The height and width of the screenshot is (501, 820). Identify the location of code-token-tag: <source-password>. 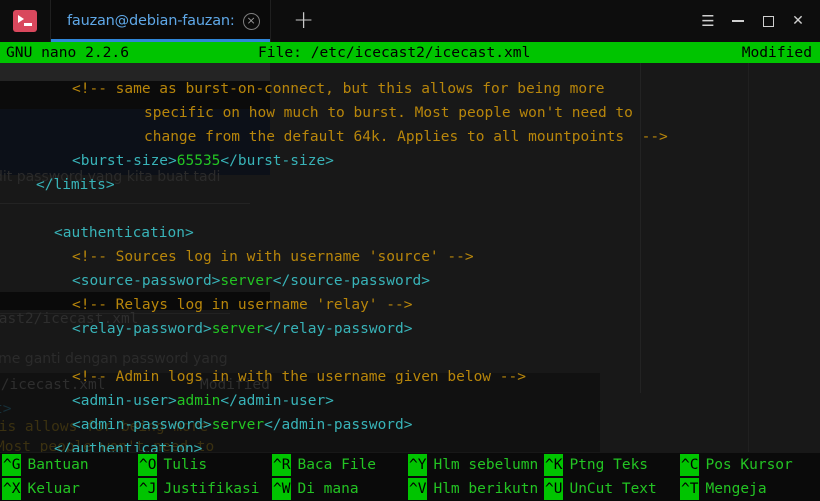
(146, 281).